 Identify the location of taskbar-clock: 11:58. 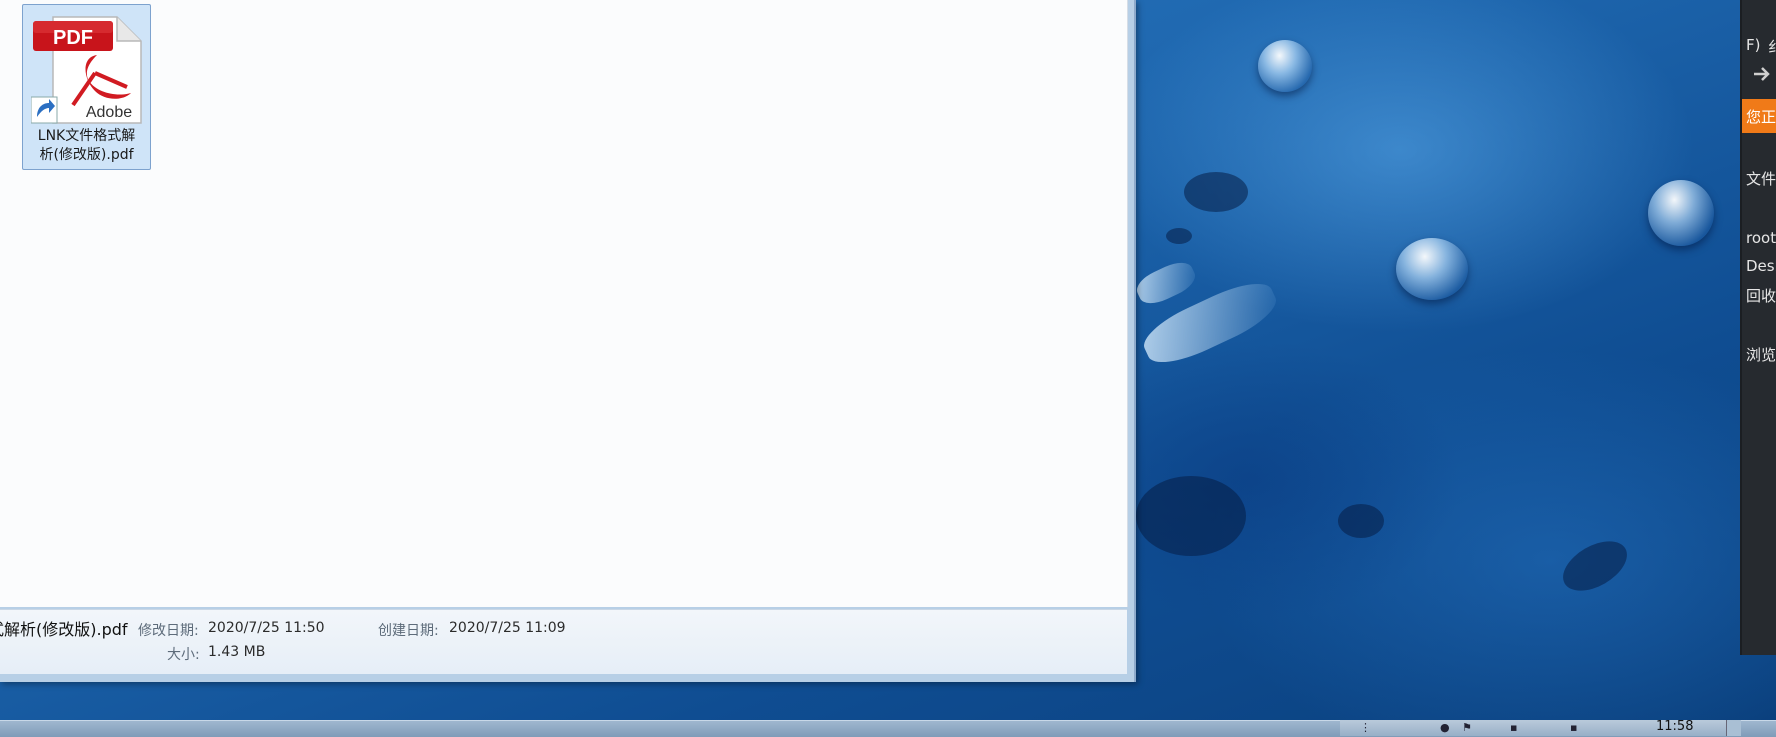
(1674, 727).